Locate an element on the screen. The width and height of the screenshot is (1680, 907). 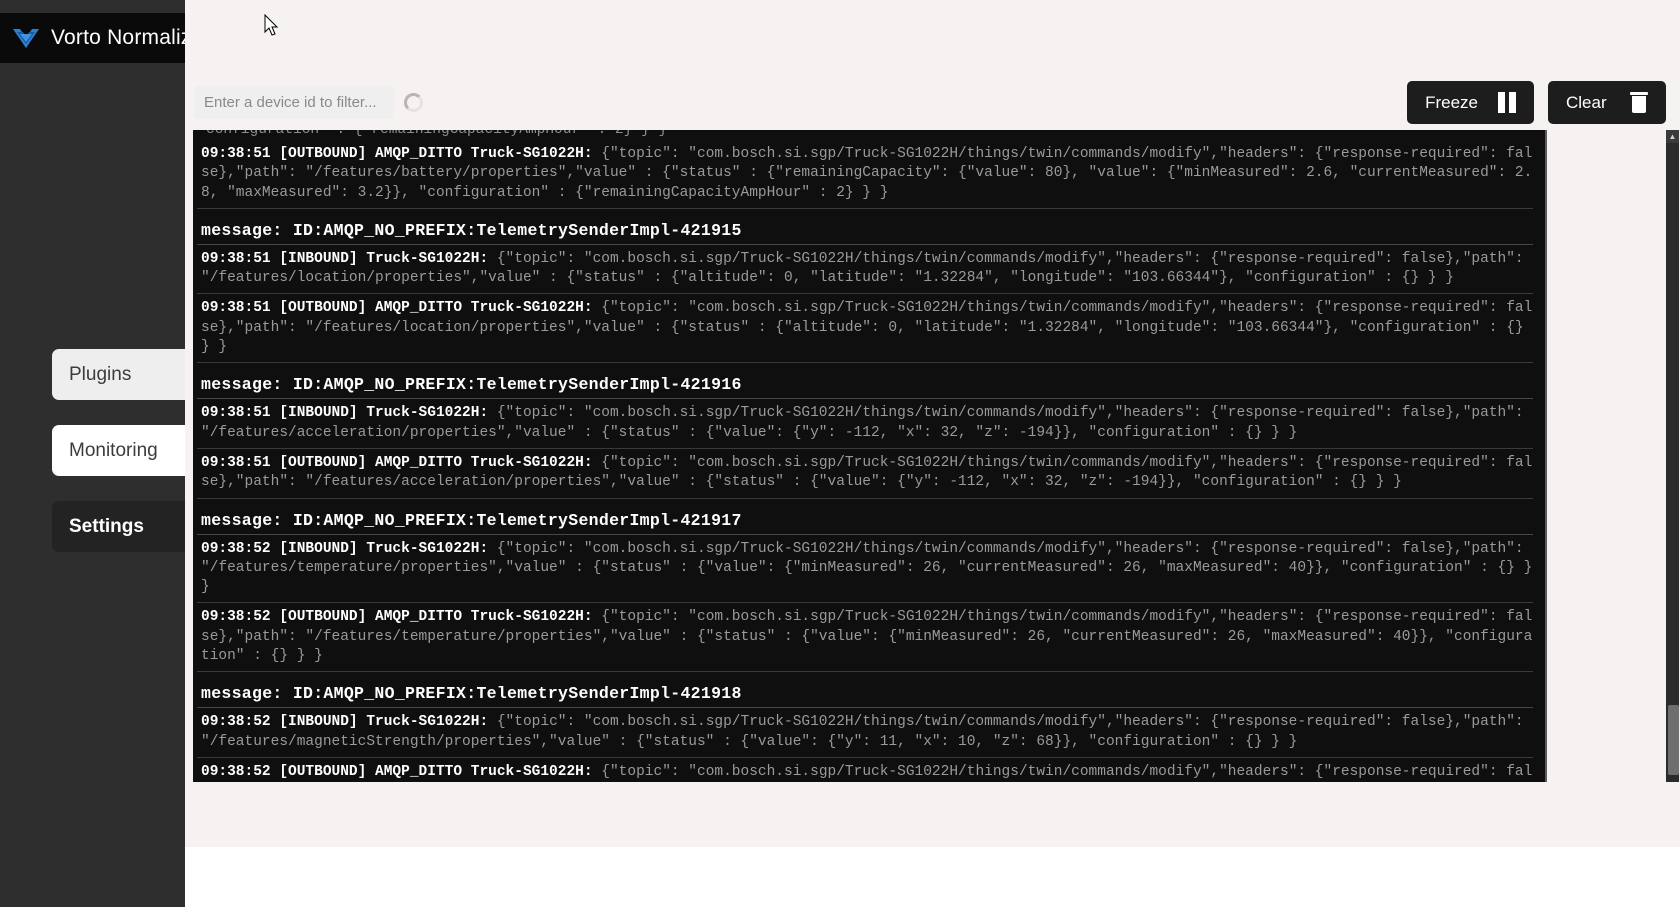
sidebar-item-label-monitoring: Monitoring is located at coordinates (113, 450).